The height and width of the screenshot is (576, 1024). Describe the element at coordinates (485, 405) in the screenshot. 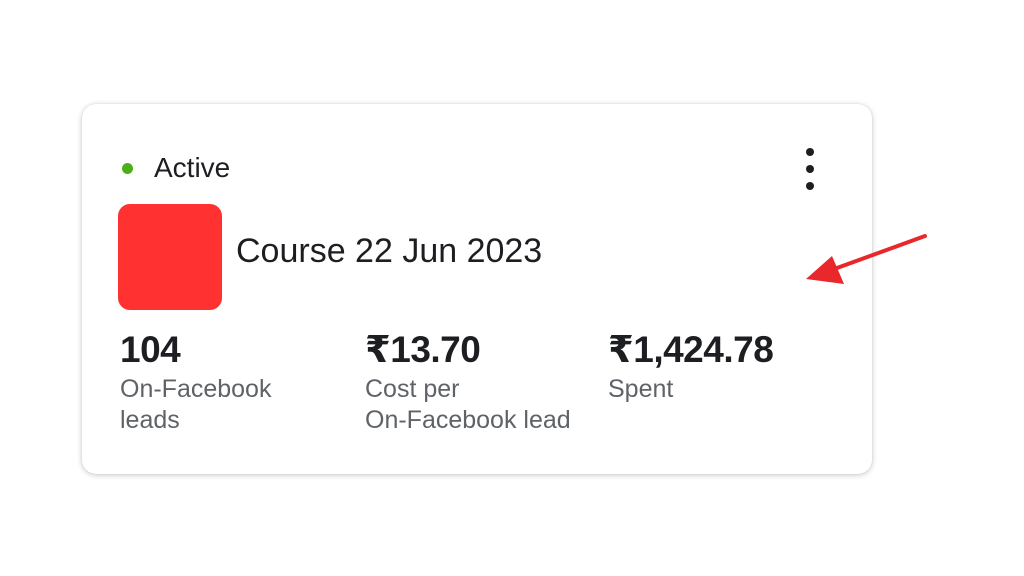

I see `metric-label: Cost per On-Facebook lead` at that location.